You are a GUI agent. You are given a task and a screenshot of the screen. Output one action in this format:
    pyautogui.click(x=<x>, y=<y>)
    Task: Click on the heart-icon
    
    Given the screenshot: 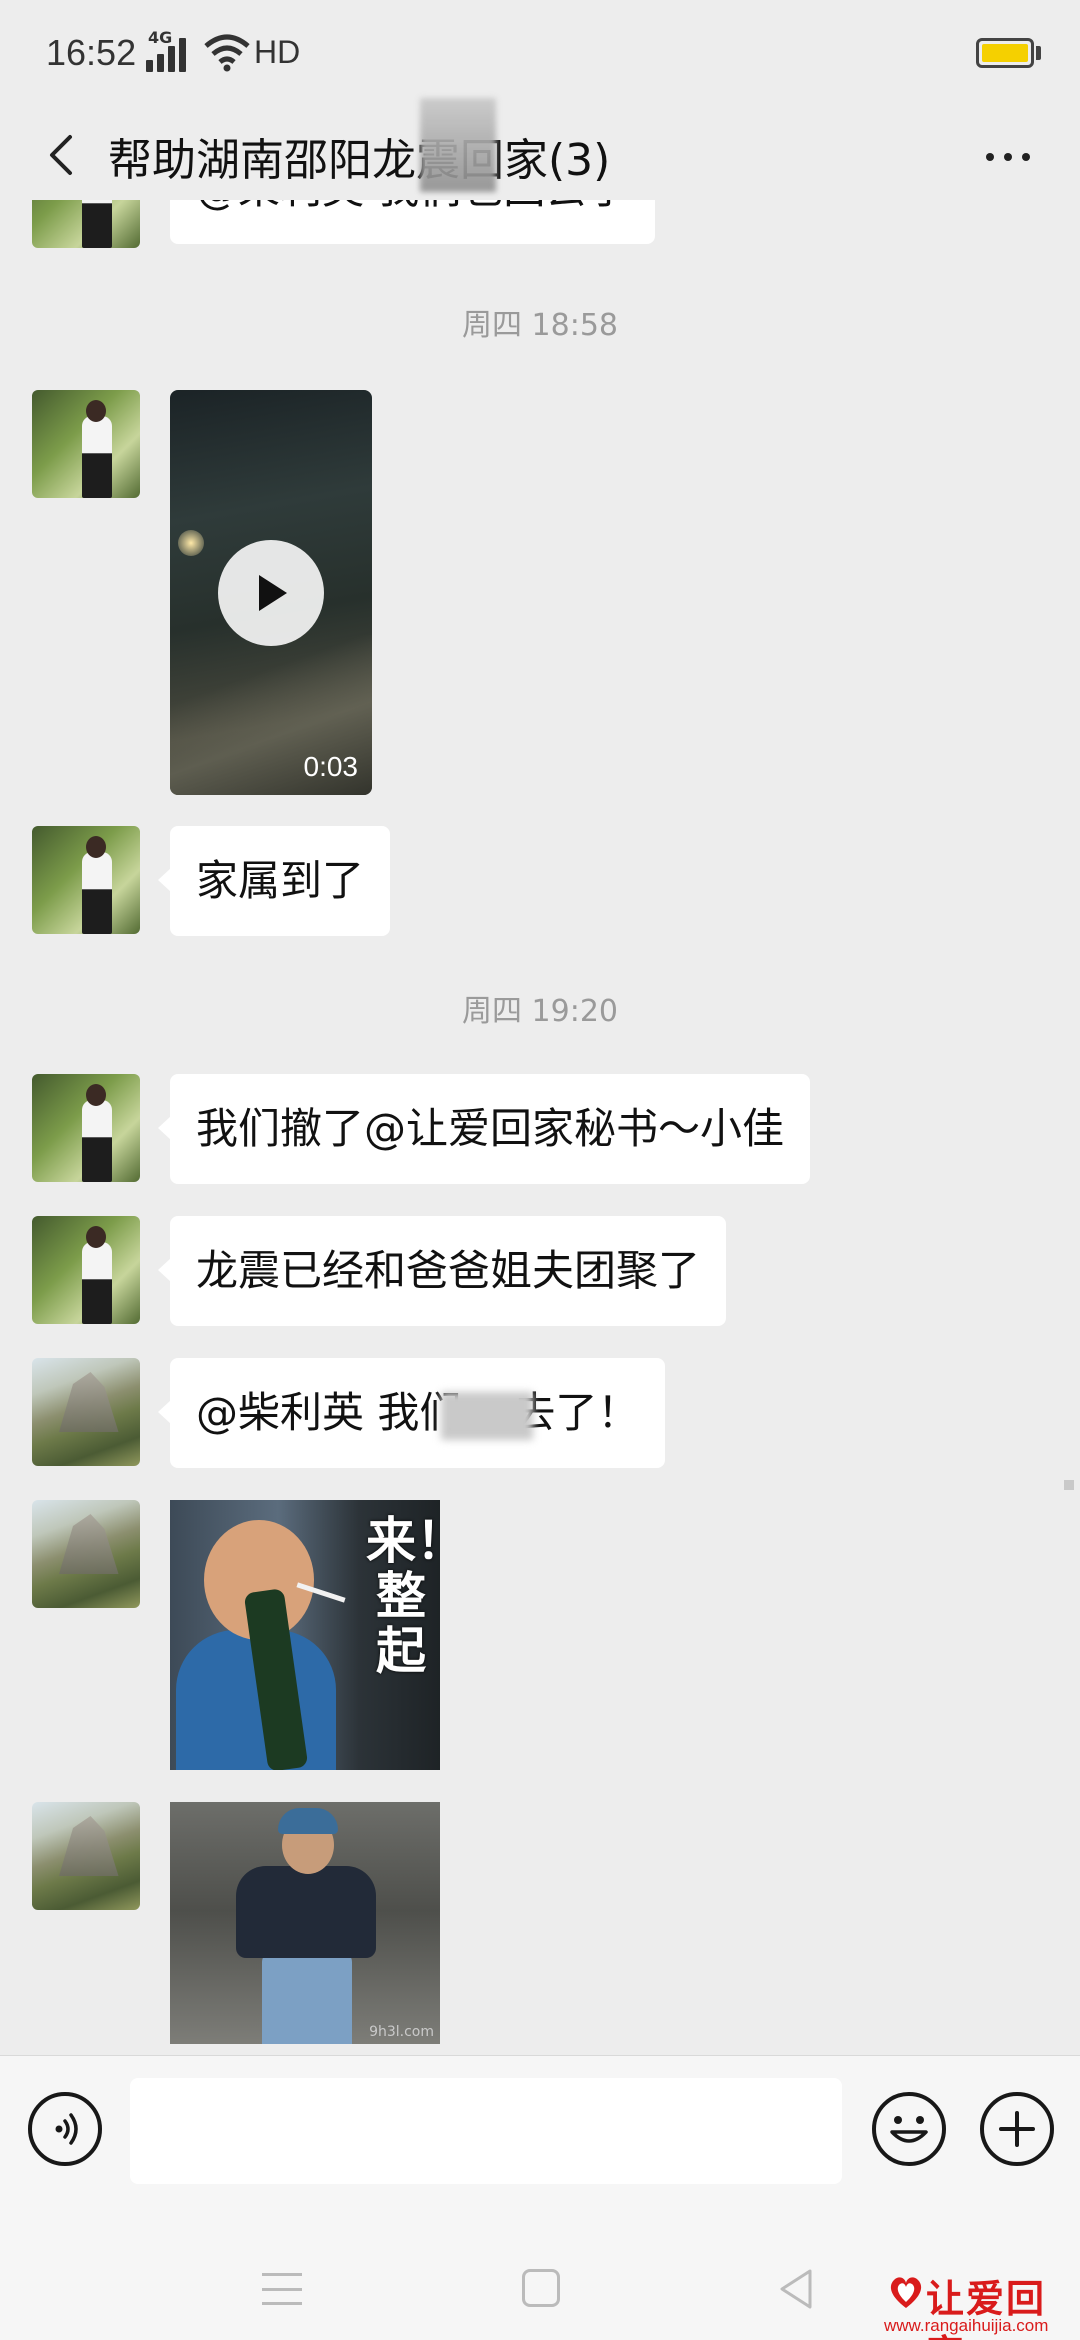 What is the action you would take?
    pyautogui.click(x=906, y=2292)
    